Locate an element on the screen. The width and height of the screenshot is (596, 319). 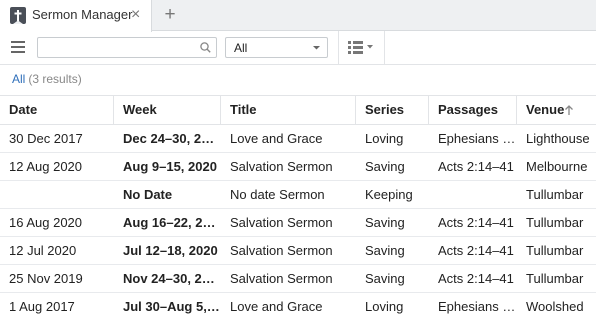
results-count: (3 results) is located at coordinates (55, 79).